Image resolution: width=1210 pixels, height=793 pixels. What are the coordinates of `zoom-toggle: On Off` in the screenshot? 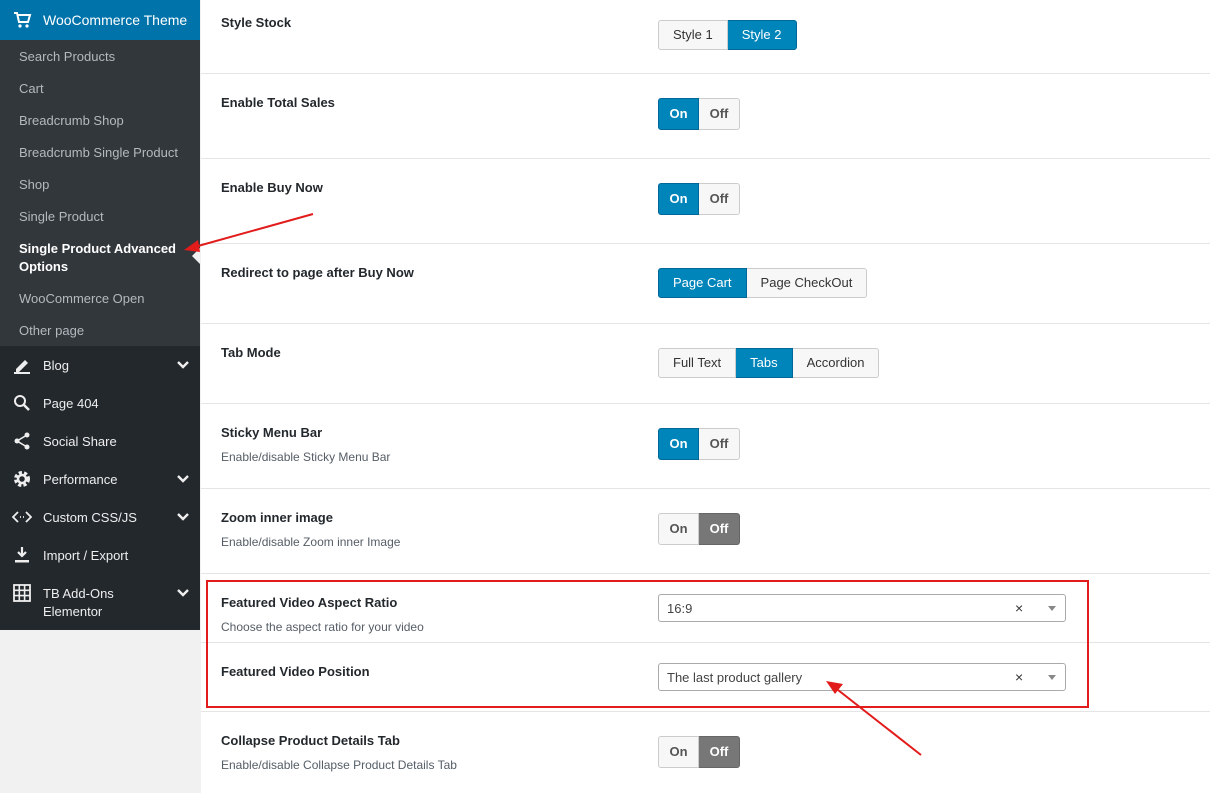 It's located at (699, 529).